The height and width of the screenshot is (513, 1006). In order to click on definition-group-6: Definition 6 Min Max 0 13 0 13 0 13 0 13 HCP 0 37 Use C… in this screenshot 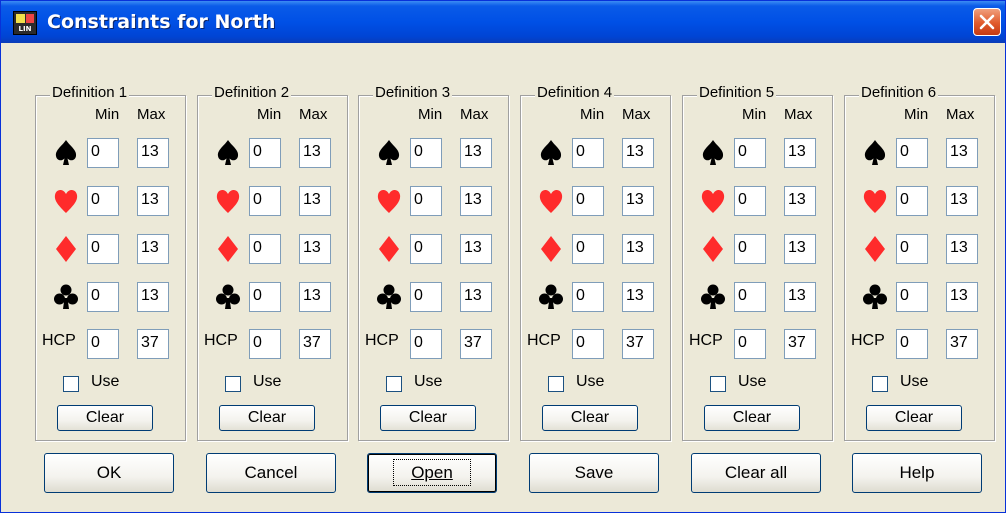, I will do `click(919, 262)`.